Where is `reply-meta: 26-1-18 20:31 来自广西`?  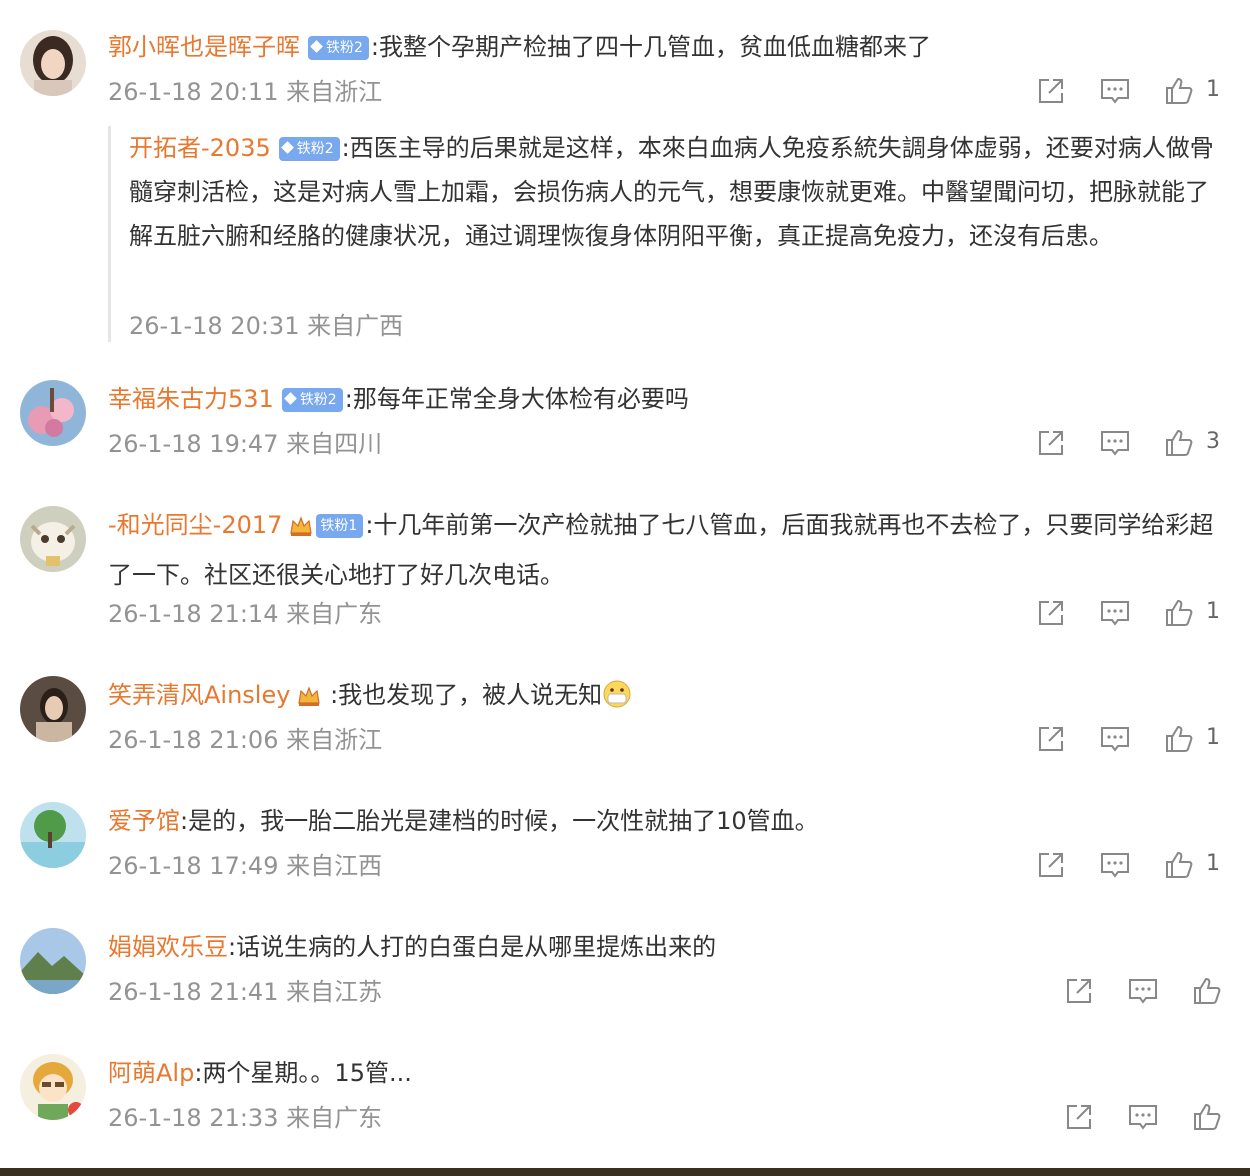
reply-meta: 26-1-18 20:31 来自广西 is located at coordinates (266, 326).